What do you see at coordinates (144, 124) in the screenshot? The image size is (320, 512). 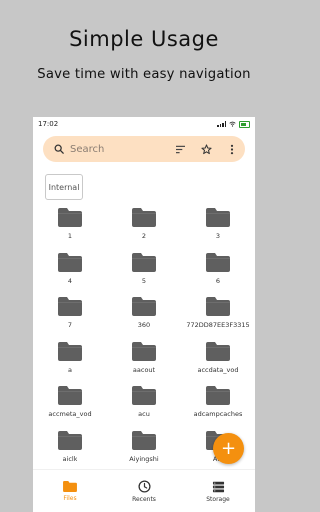 I see `status-bar: 17:02` at bounding box center [144, 124].